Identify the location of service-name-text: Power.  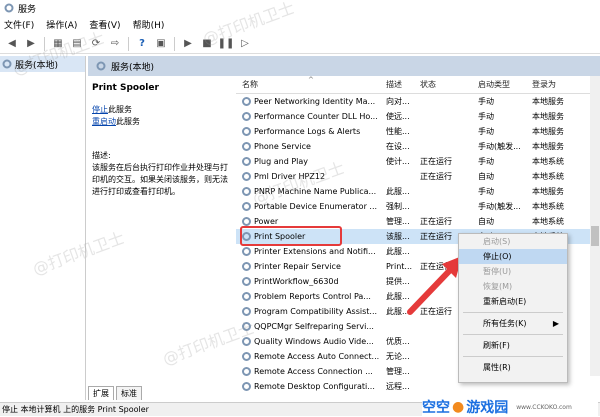
(266, 221).